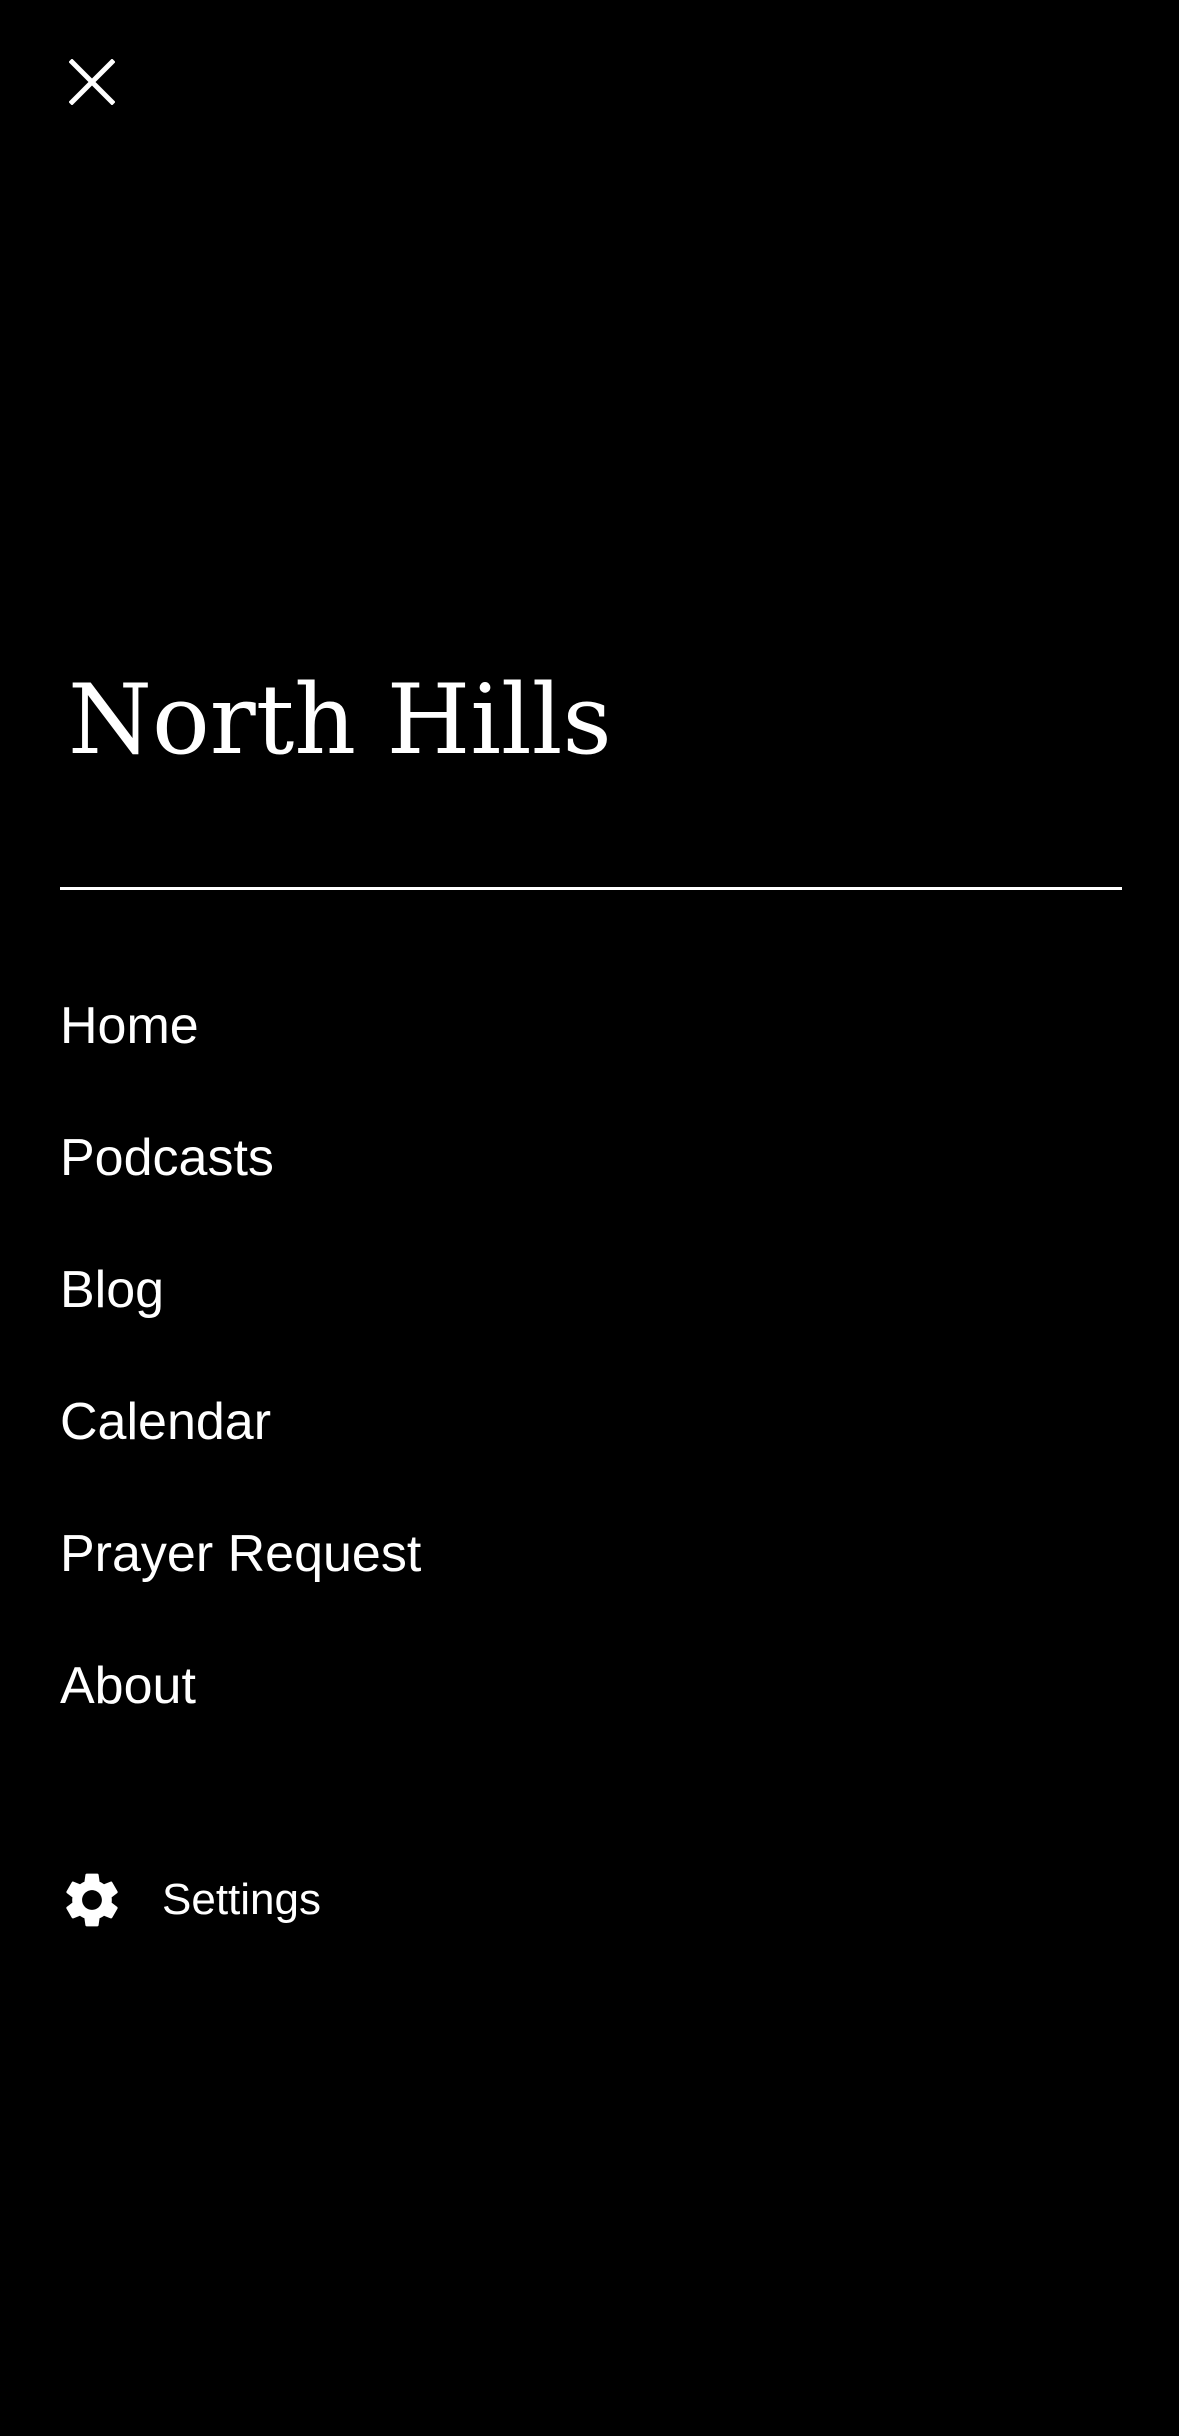 Image resolution: width=1179 pixels, height=2436 pixels. I want to click on nav-item-blog: Blog, so click(591, 1290).